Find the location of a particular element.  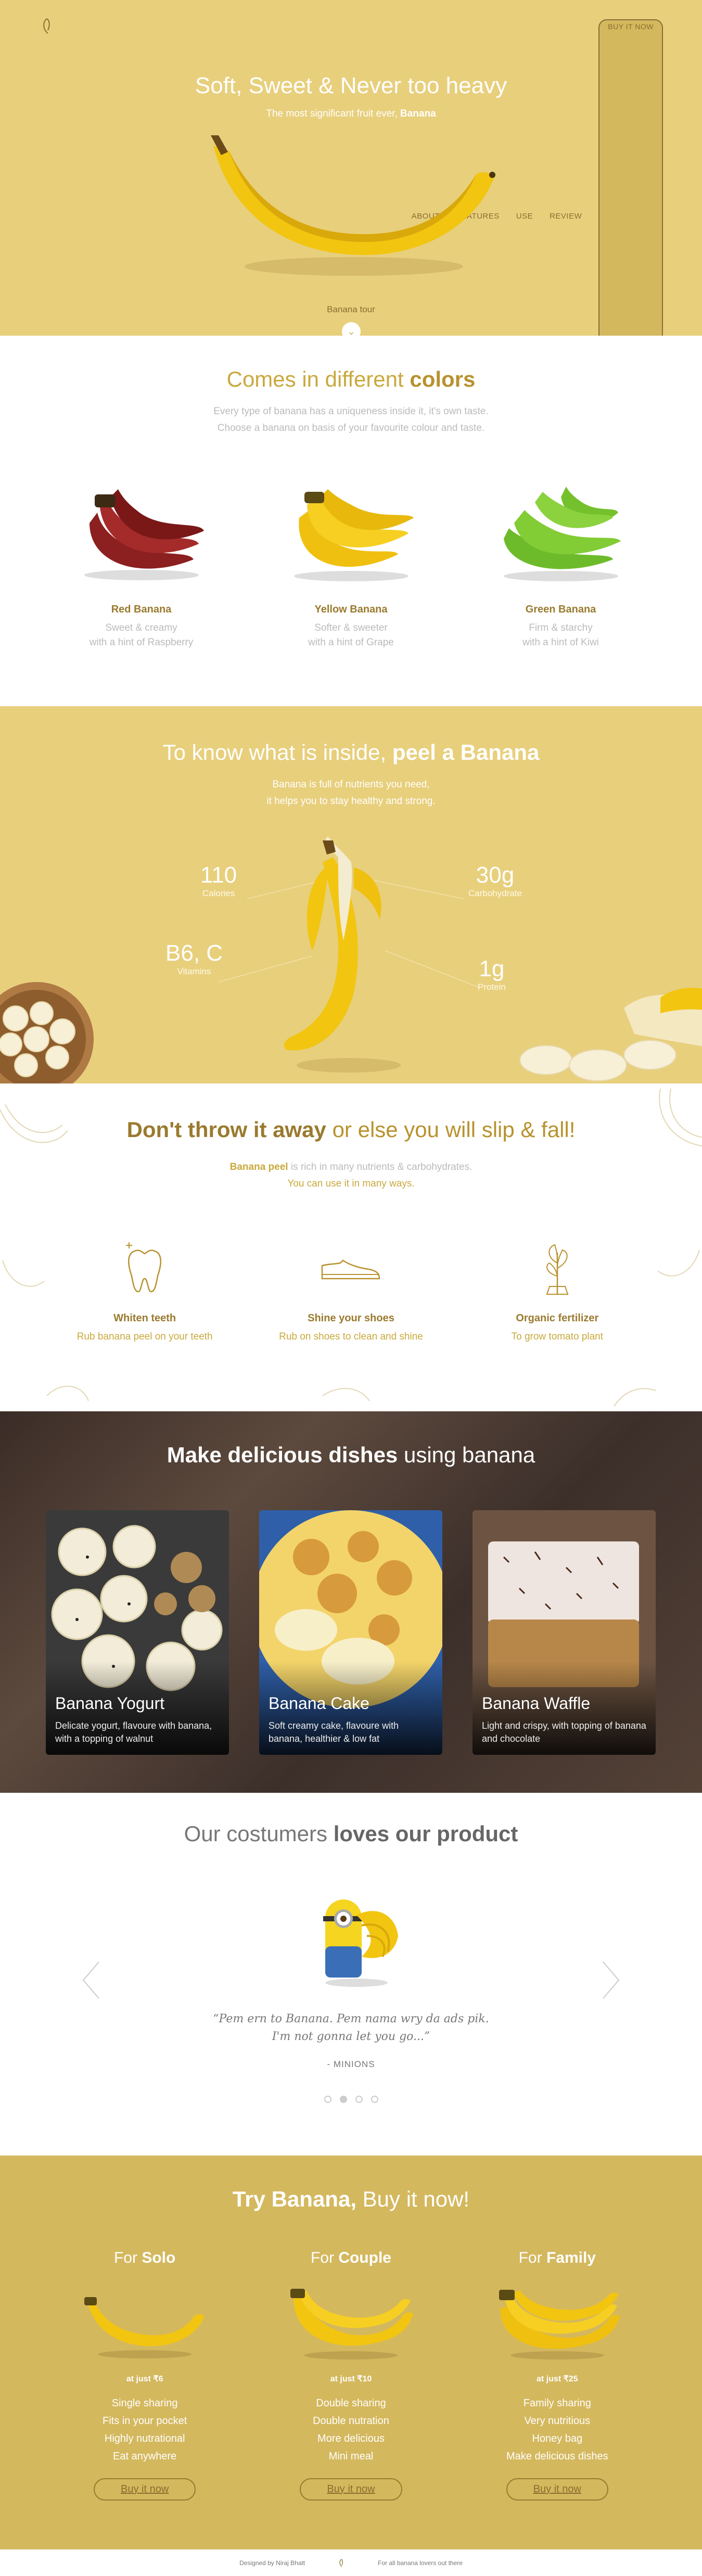

footer-credit: Designed by Niraj Bhatt is located at coordinates (272, 2563).